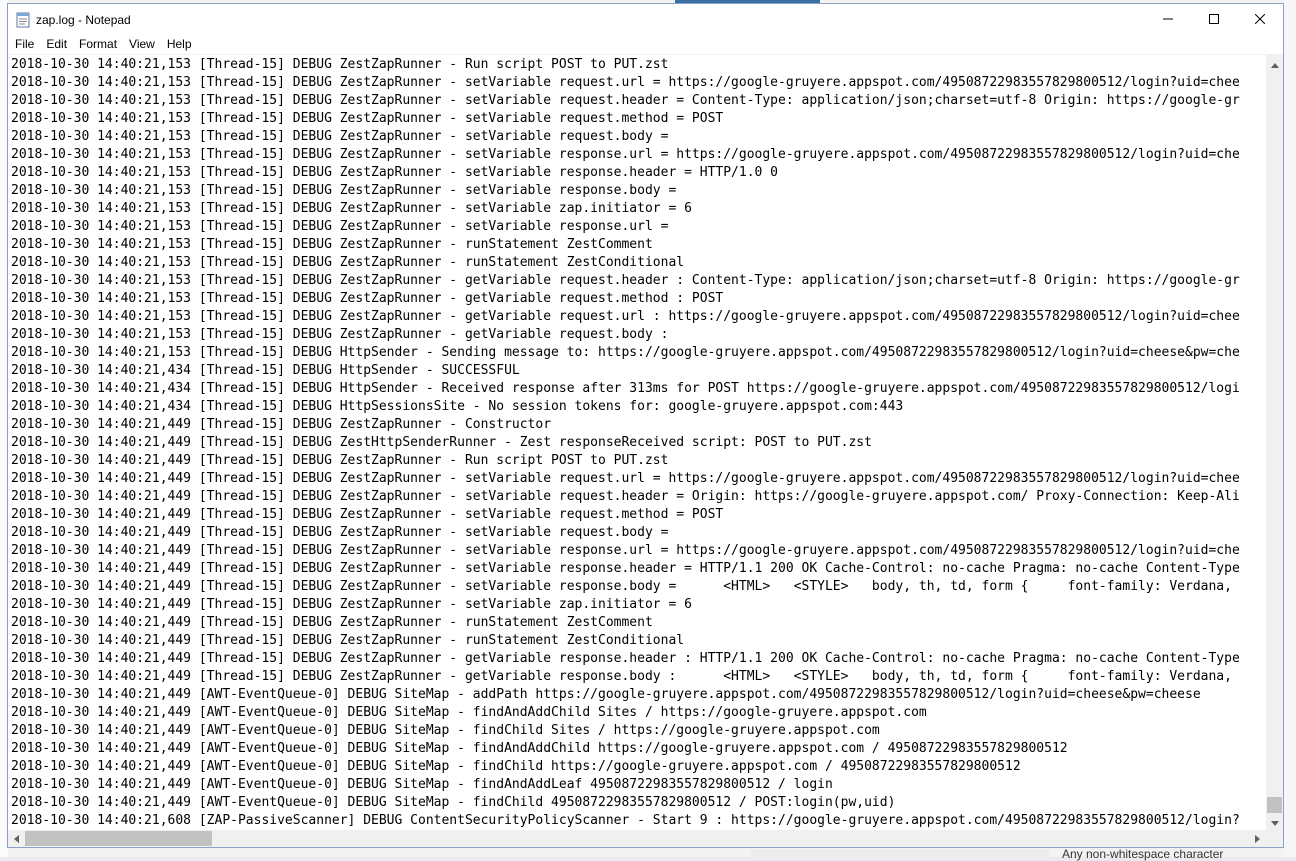 The height and width of the screenshot is (861, 1296). I want to click on chevron-left-icon, so click(16, 839).